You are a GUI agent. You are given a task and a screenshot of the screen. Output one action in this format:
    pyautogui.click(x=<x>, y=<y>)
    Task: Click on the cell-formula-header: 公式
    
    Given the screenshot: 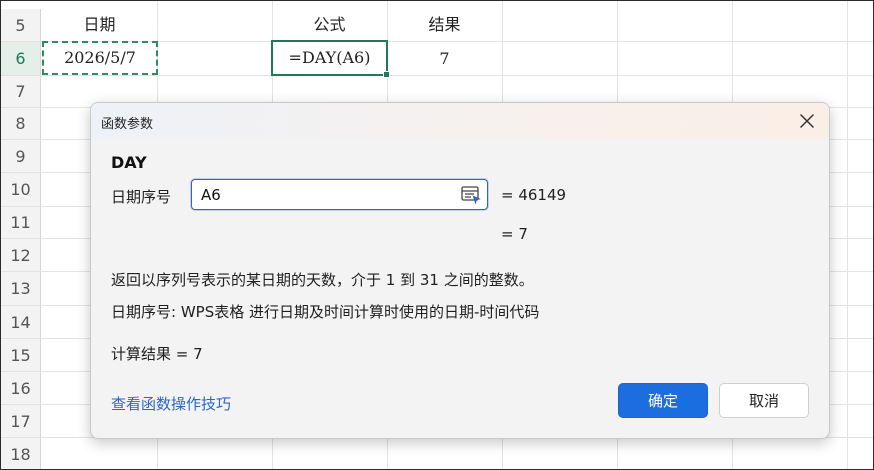 What is the action you would take?
    pyautogui.click(x=329, y=25)
    